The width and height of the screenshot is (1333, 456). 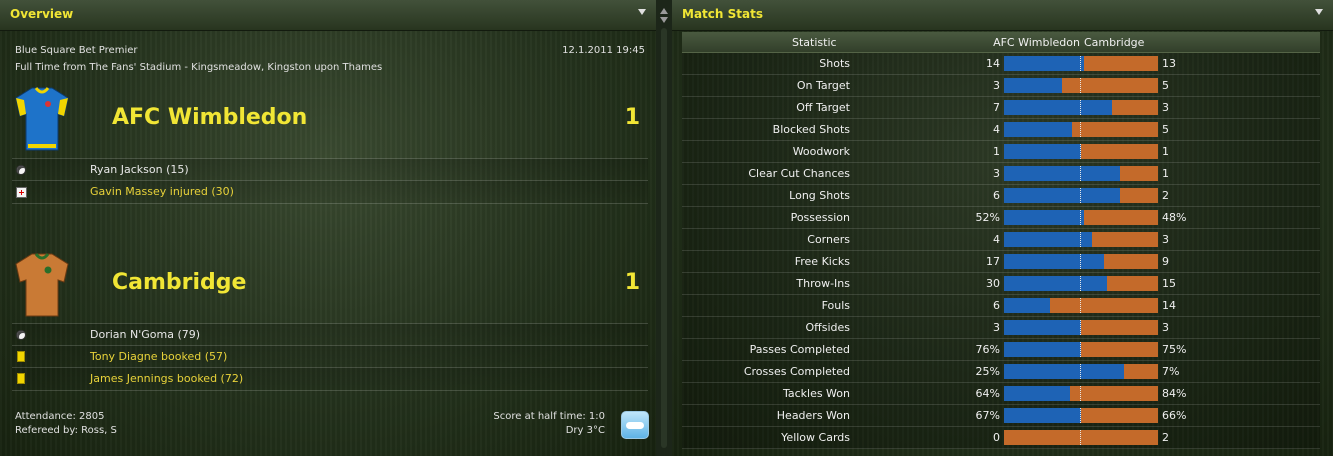 I want to click on stat-row: Clear Cut Chances 3 1, so click(x=1001, y=174).